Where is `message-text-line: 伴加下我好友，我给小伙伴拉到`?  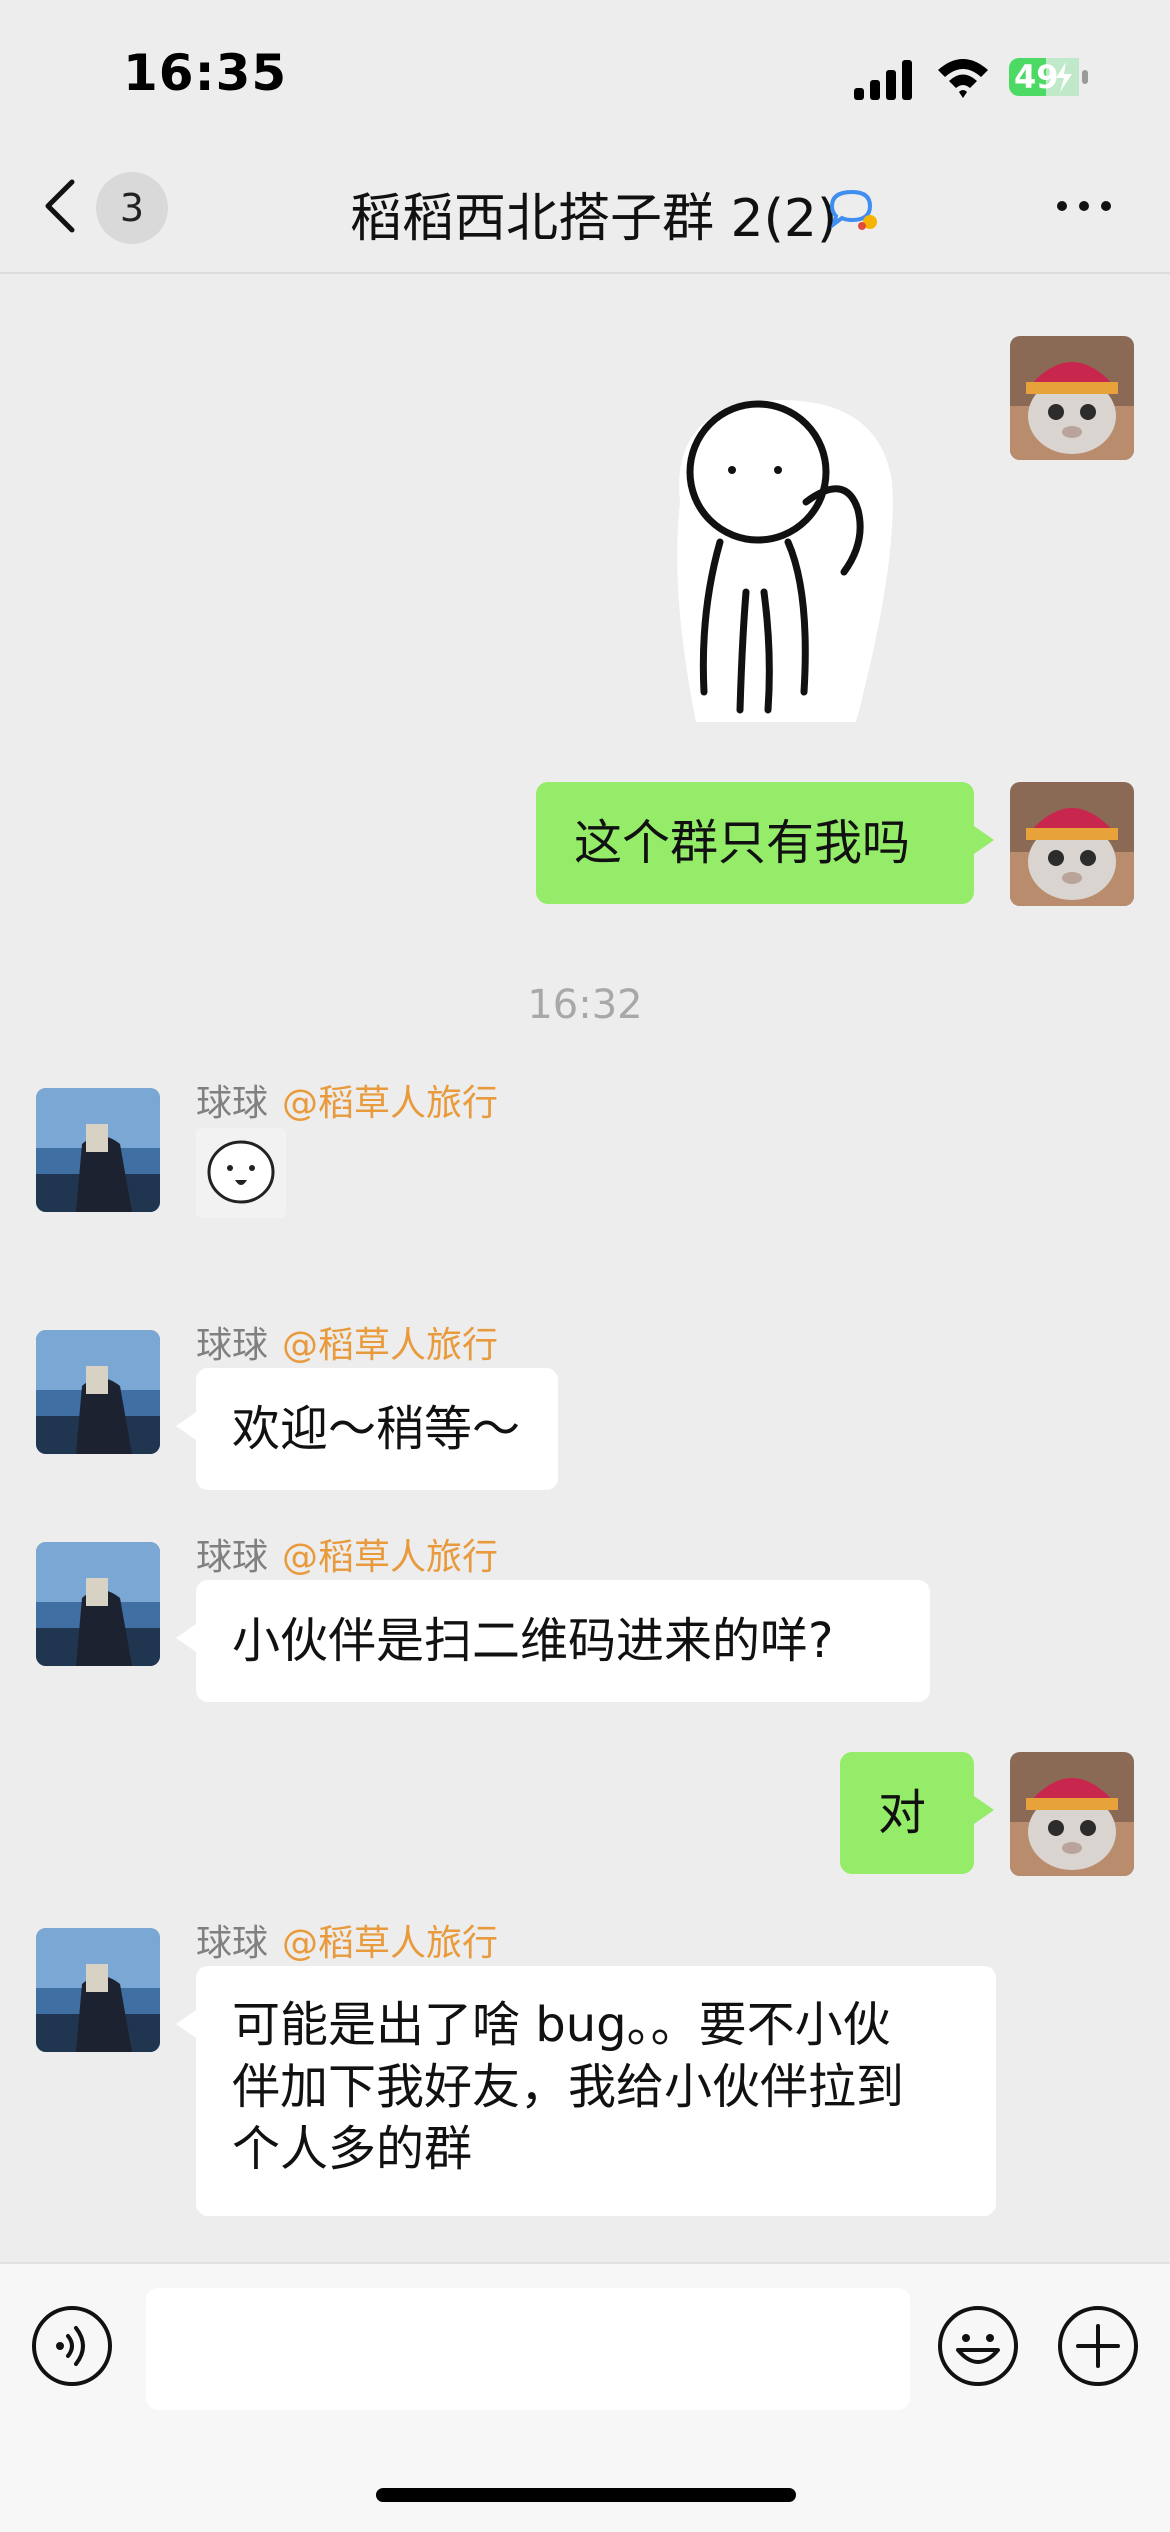
message-text-line: 伴加下我好友，我给小伙伴拉到 is located at coordinates (568, 2087).